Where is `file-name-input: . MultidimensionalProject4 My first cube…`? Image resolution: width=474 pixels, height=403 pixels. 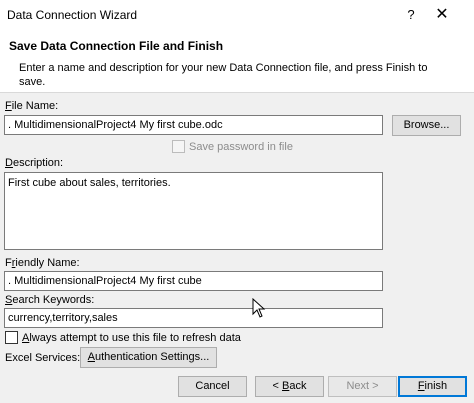
file-name-input: . MultidimensionalProject4 My first cube… is located at coordinates (193, 125).